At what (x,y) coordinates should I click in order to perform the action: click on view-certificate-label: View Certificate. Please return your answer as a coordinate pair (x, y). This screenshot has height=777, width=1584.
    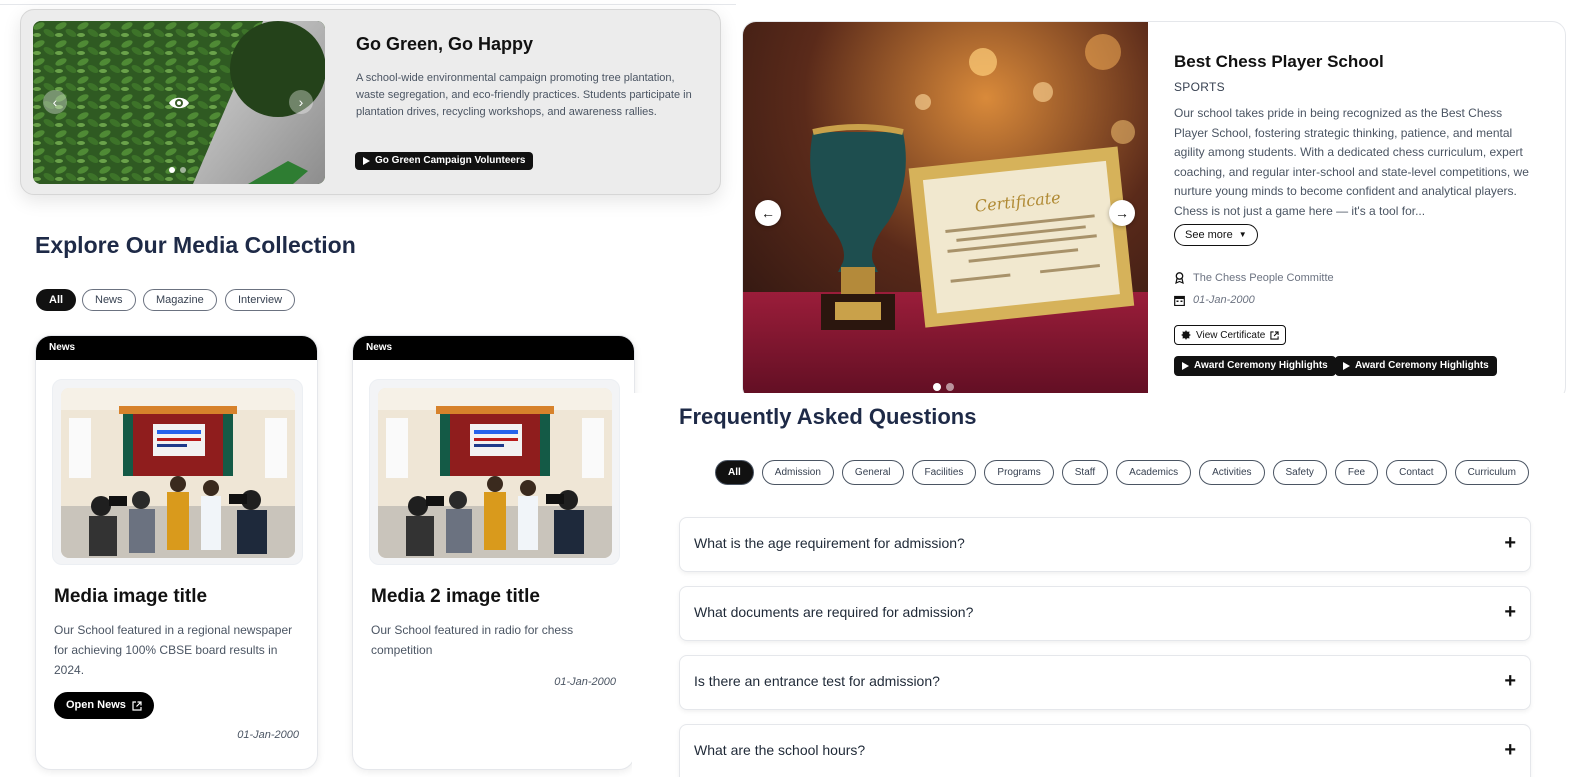
    Looking at the image, I should click on (1231, 335).